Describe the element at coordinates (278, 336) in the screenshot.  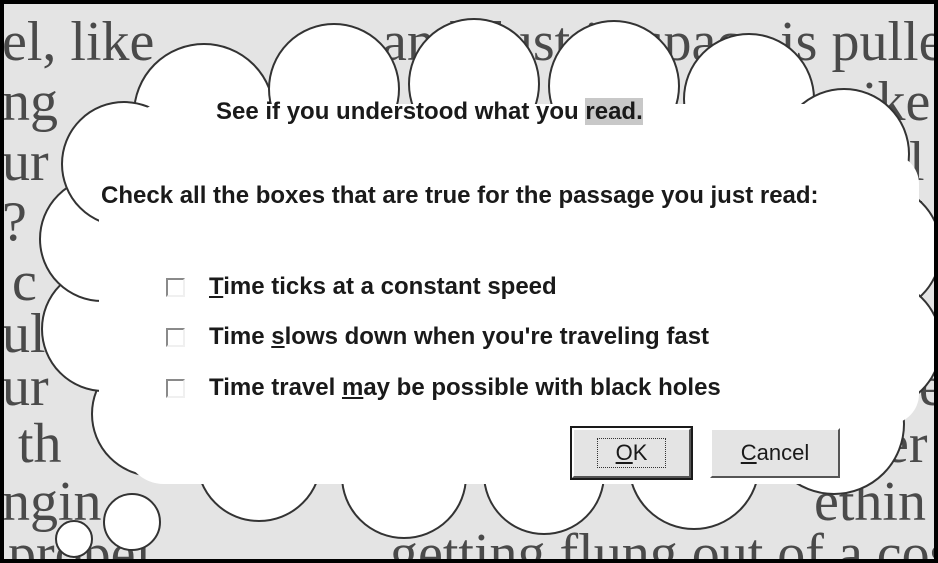
I see `option-mnemonic: s` at that location.